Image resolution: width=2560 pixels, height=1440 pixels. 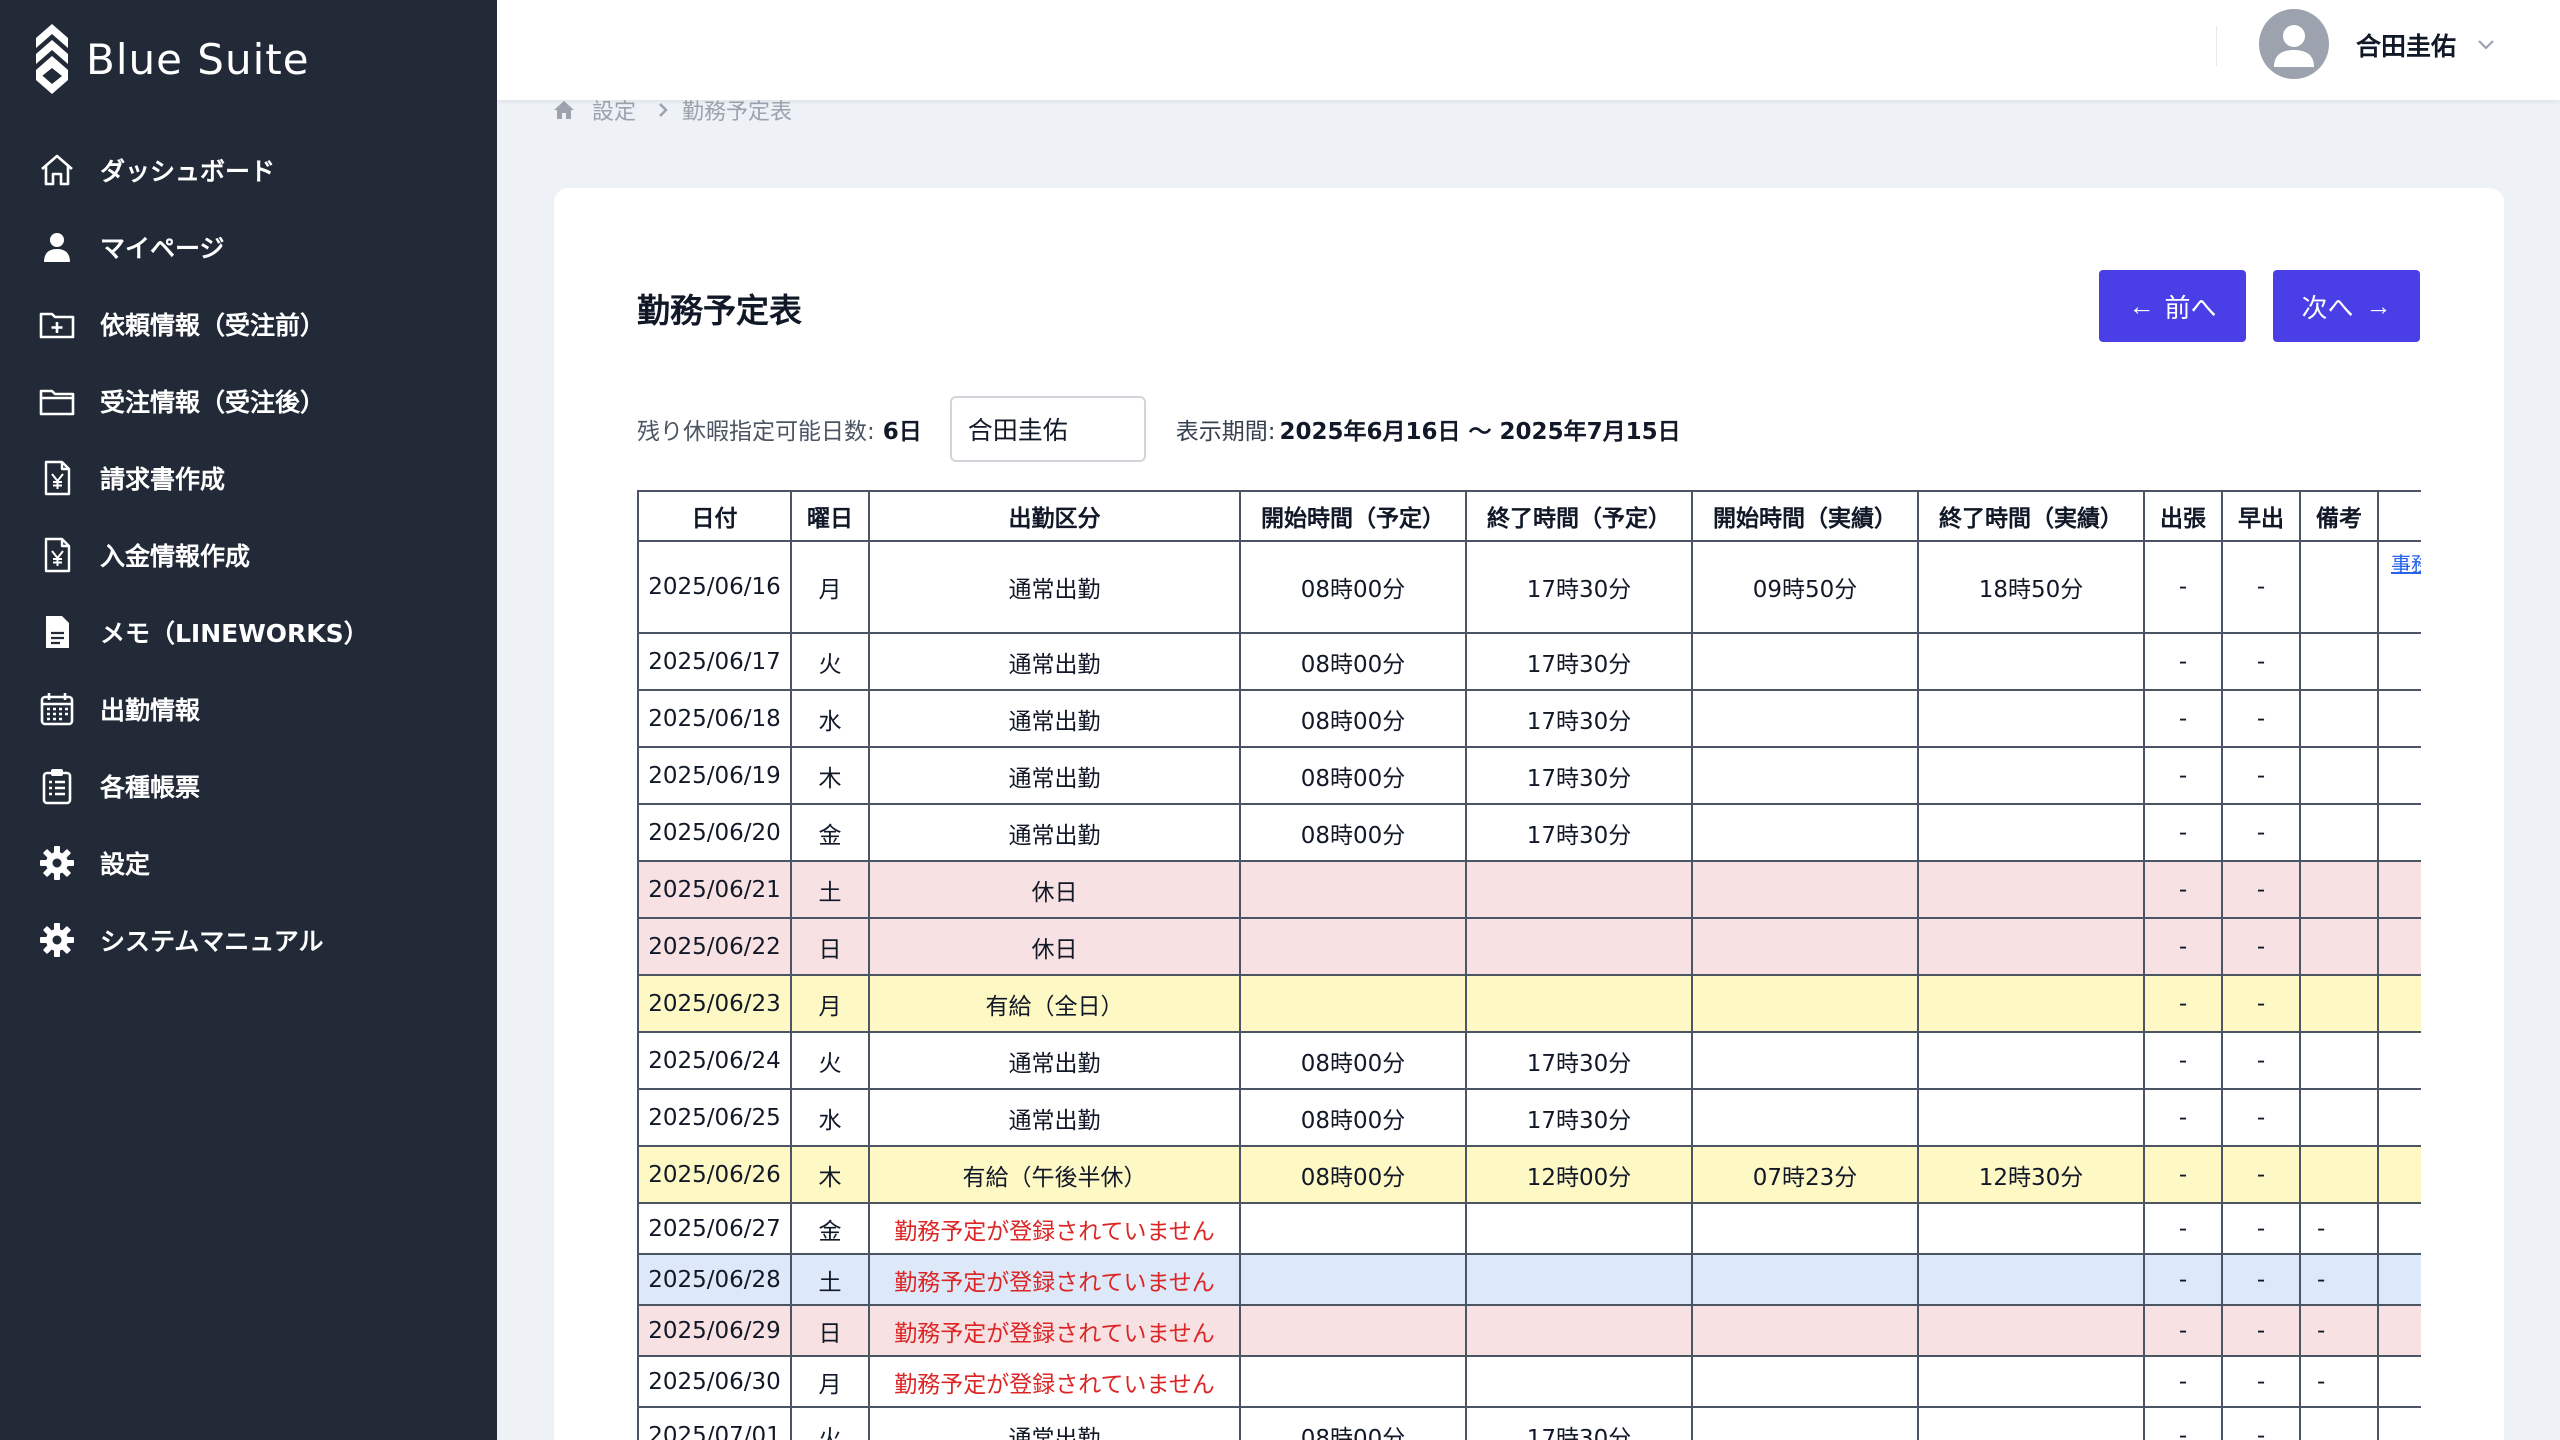 I want to click on cell-note: -, so click(x=2339, y=1279).